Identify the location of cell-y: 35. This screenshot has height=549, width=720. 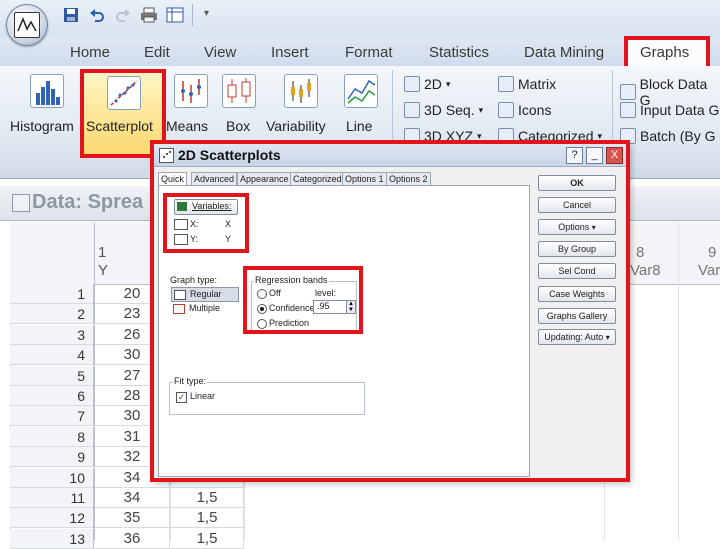
(132, 518).